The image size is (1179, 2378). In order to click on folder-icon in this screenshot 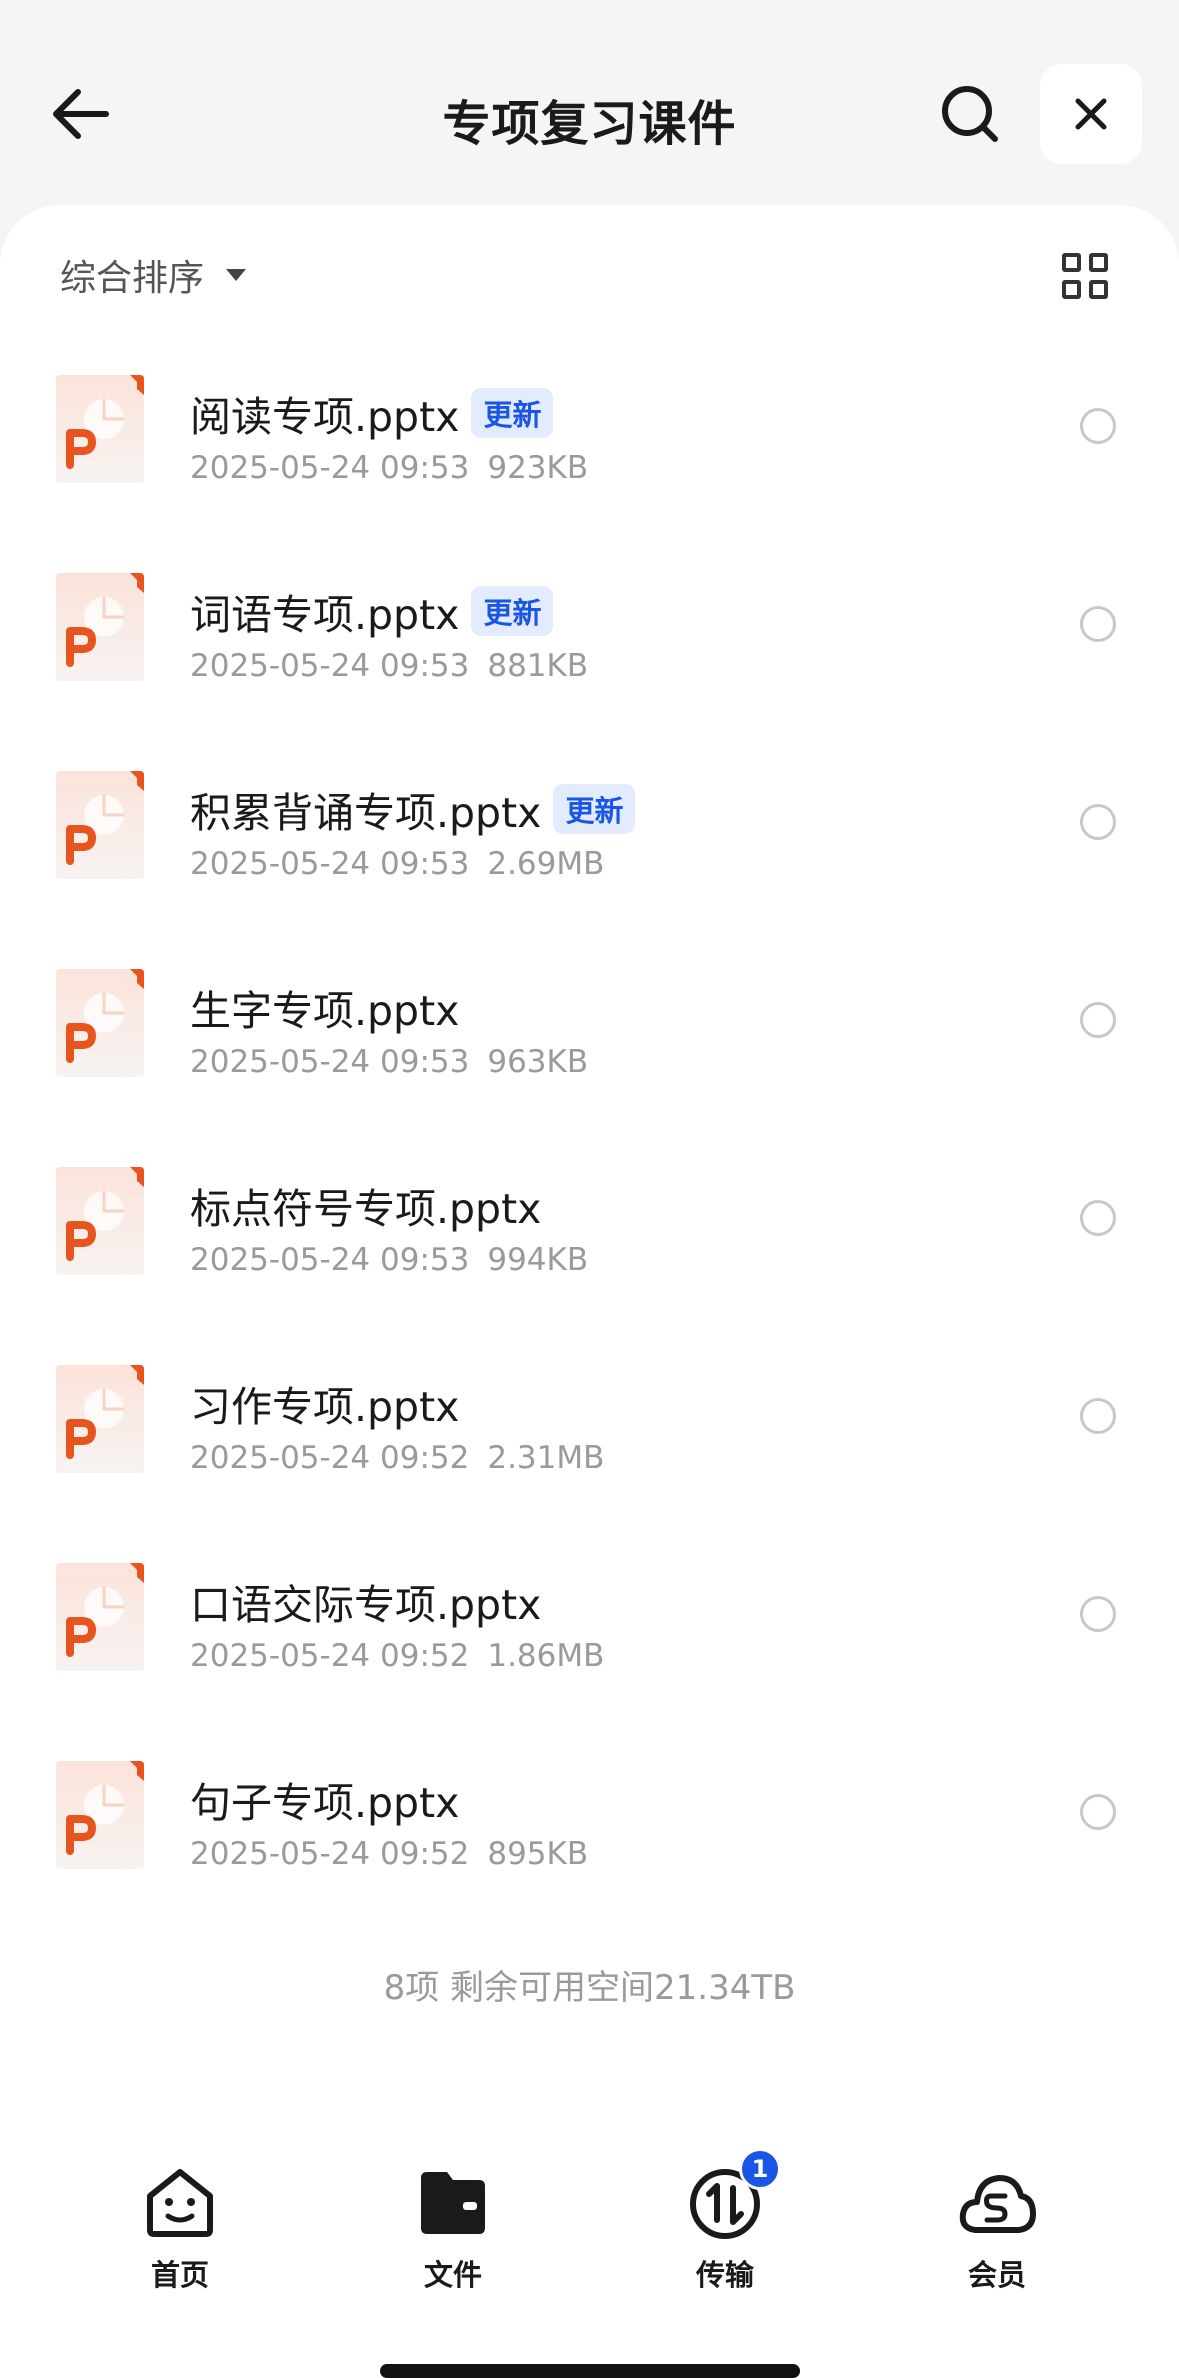, I will do `click(453, 2202)`.